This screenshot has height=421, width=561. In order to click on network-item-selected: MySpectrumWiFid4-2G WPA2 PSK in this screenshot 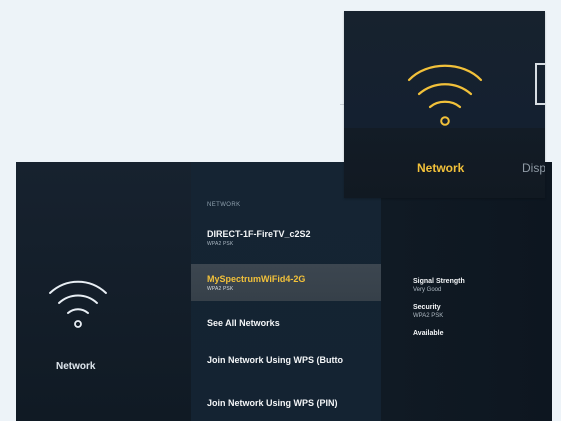, I will do `click(286, 282)`.